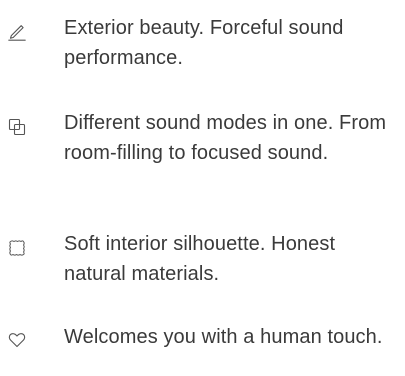 The height and width of the screenshot is (376, 405). I want to click on heart-icon, so click(17, 340).